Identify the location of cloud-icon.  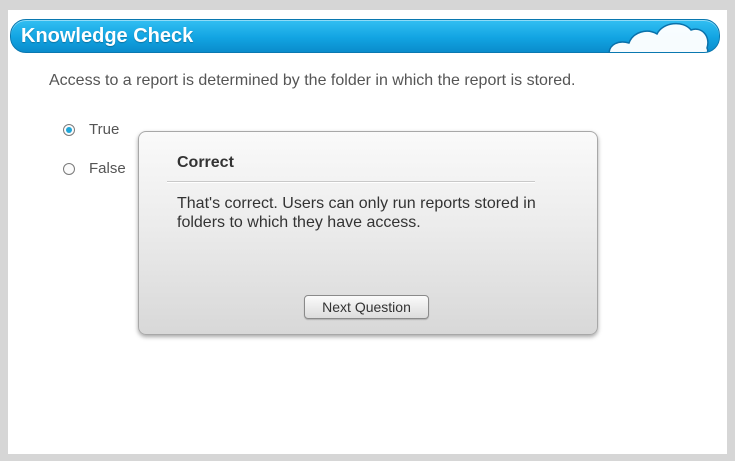
(658, 37).